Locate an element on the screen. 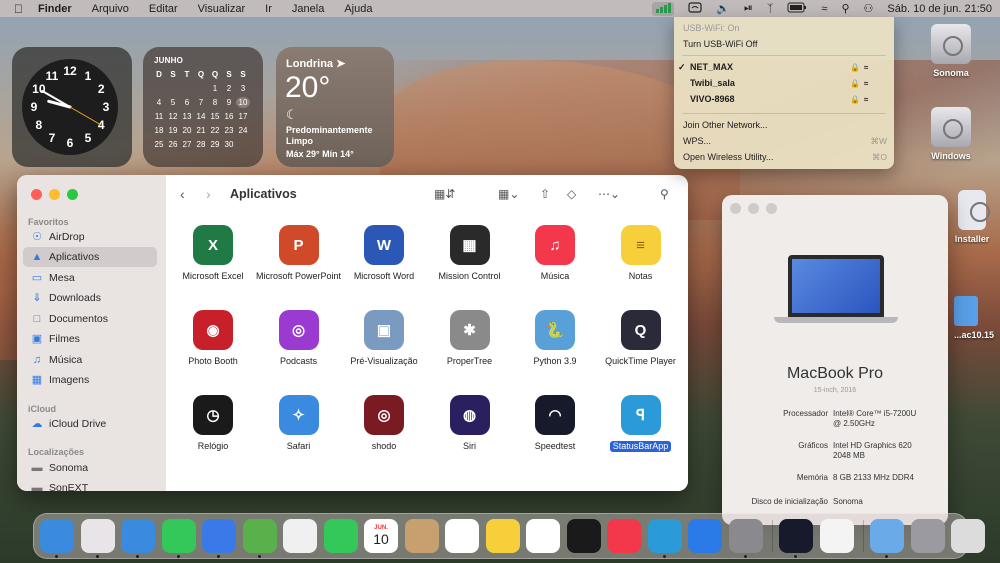 The width and height of the screenshot is (1000, 563). volume-icon: 🔊 is located at coordinates (723, 8).